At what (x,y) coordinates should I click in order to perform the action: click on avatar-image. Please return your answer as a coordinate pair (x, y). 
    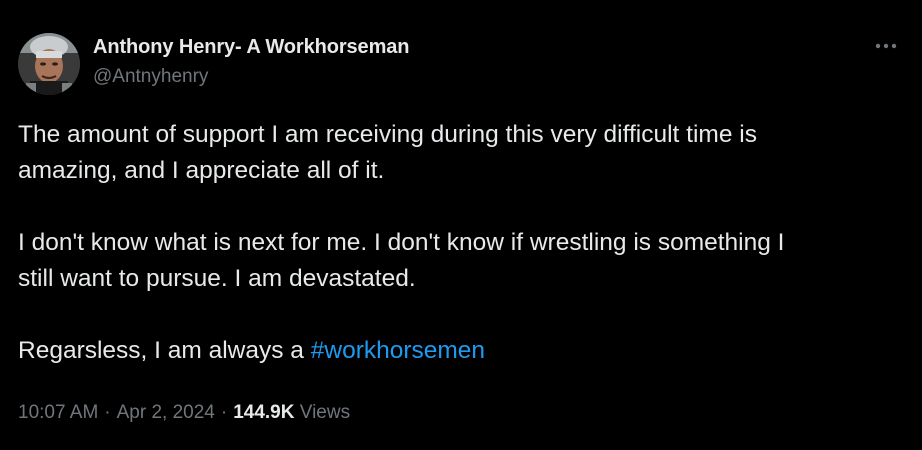
    Looking at the image, I should click on (49, 64).